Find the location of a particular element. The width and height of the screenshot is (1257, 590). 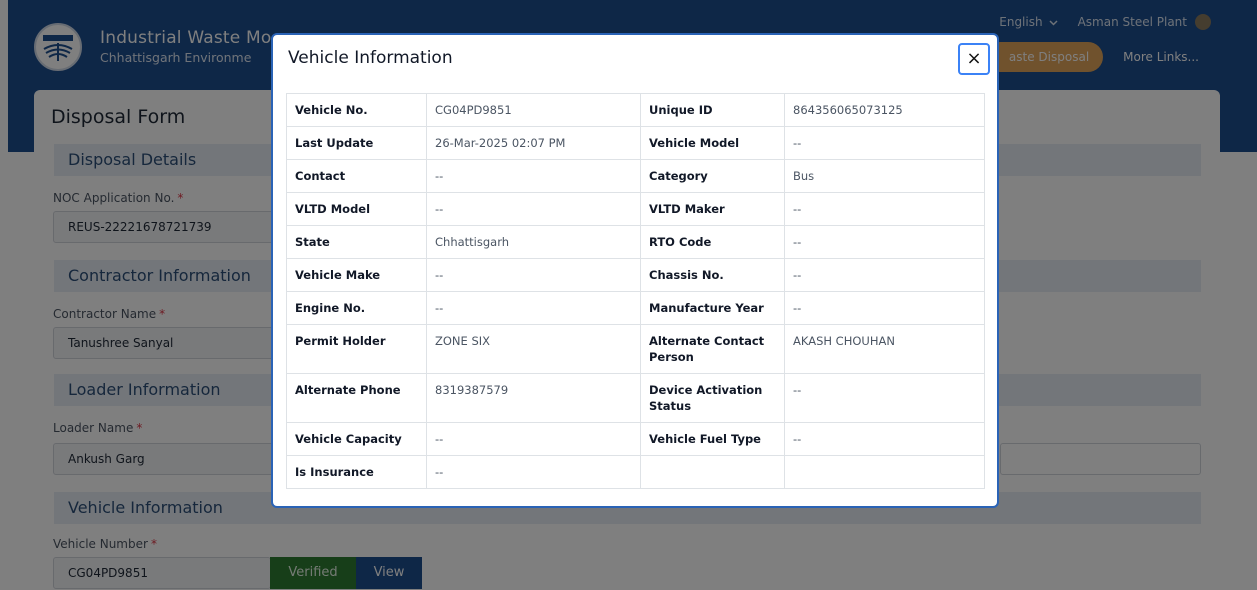

close-icon: × is located at coordinates (974, 58).